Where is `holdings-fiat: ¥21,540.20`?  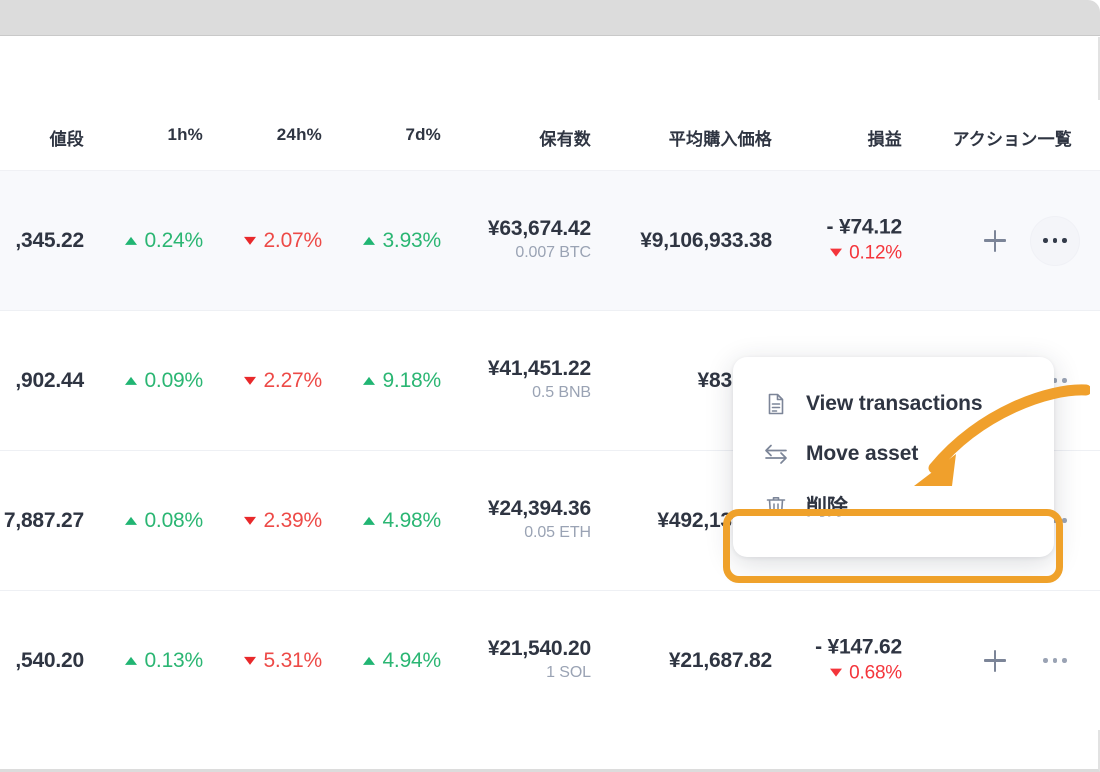 holdings-fiat: ¥21,540.20 is located at coordinates (539, 648).